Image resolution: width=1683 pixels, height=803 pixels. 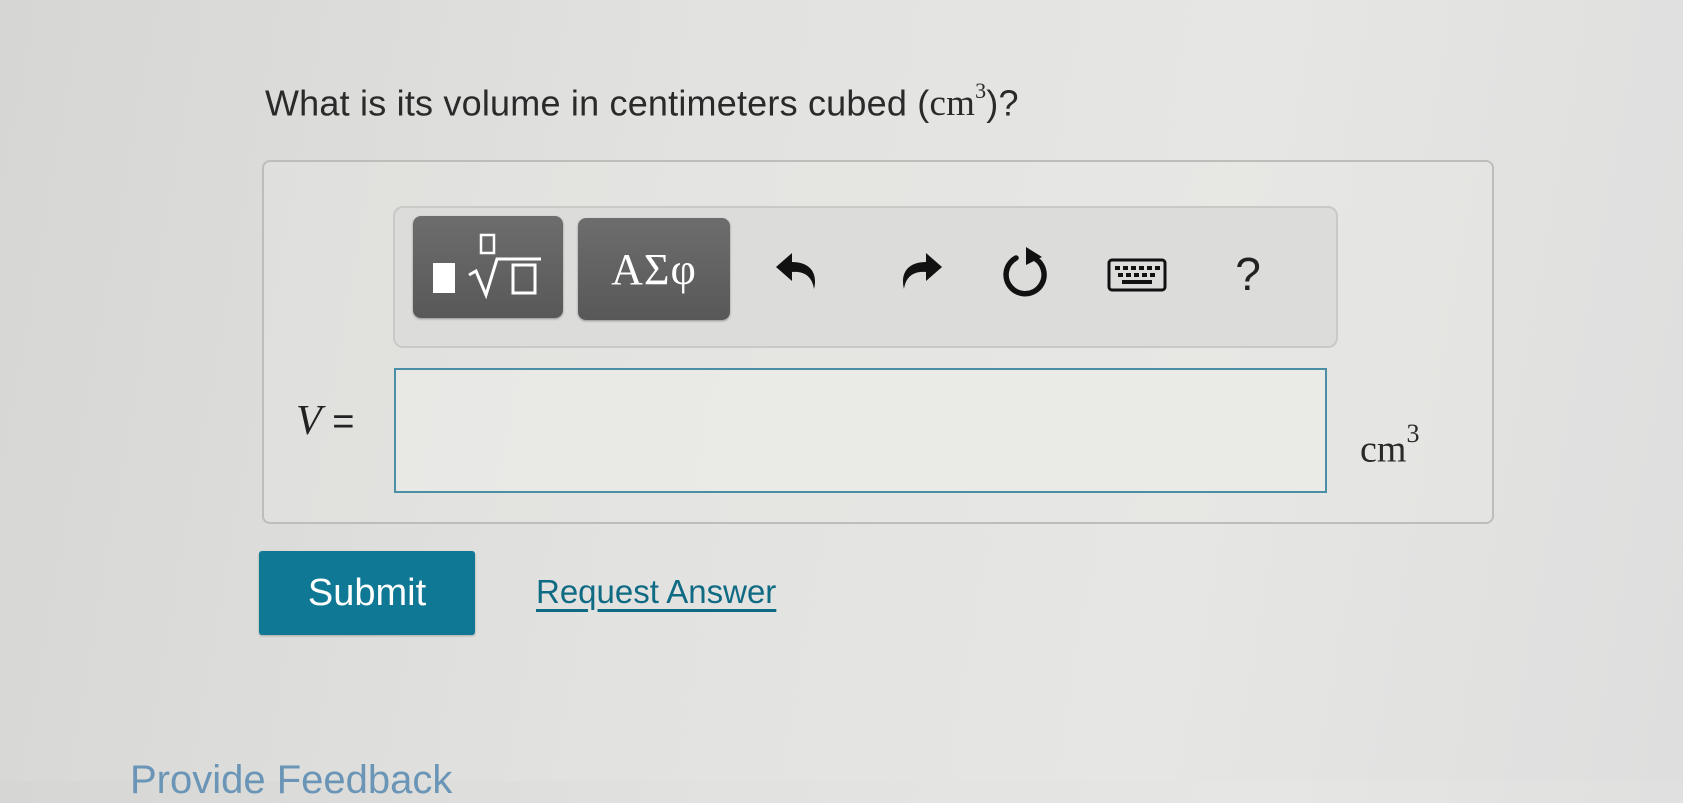 What do you see at coordinates (958, 101) in the screenshot?
I see `question-unit: cm3` at bounding box center [958, 101].